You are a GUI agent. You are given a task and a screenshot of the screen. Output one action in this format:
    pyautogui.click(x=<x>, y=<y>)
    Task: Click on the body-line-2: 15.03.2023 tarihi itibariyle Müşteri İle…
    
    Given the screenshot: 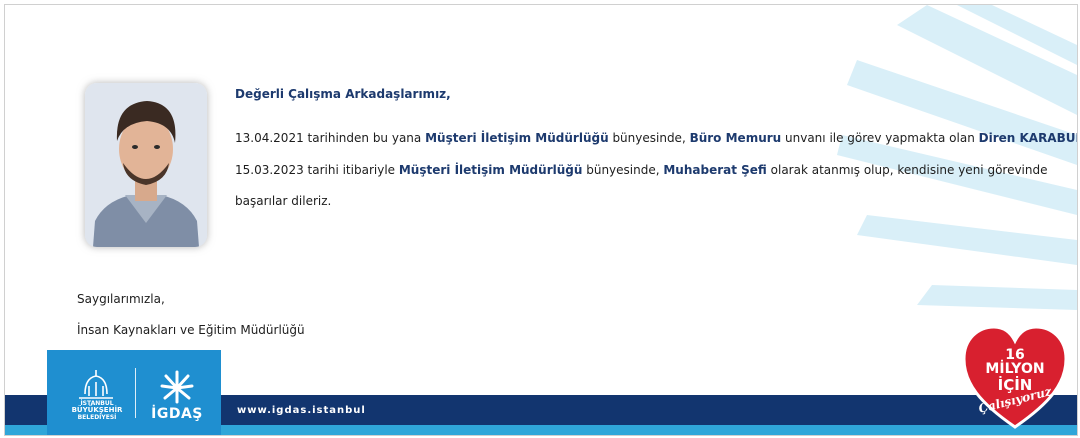 What is the action you would take?
    pyautogui.click(x=641, y=170)
    